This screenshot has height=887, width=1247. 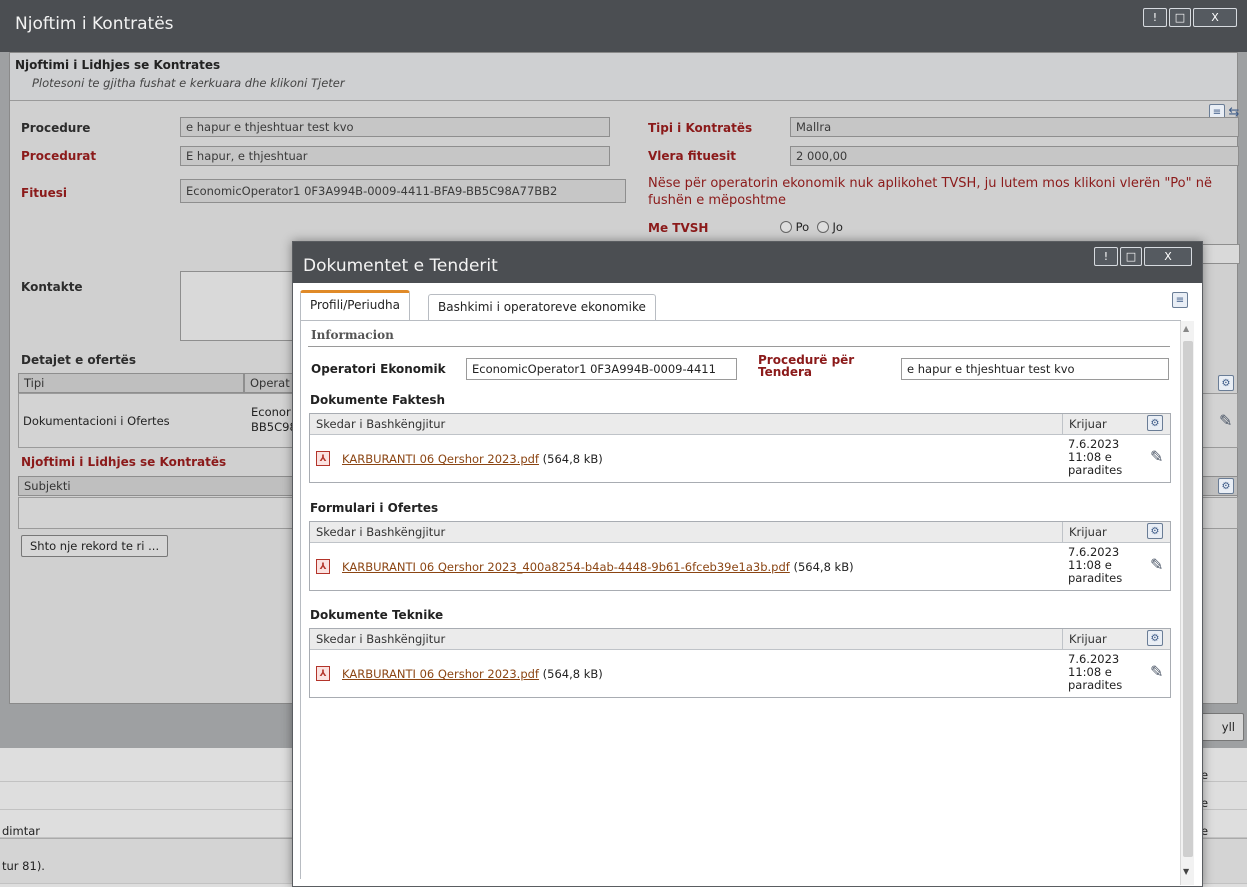 What do you see at coordinates (400, 266) in the screenshot?
I see `modal-title: Dokumentet e Tenderit` at bounding box center [400, 266].